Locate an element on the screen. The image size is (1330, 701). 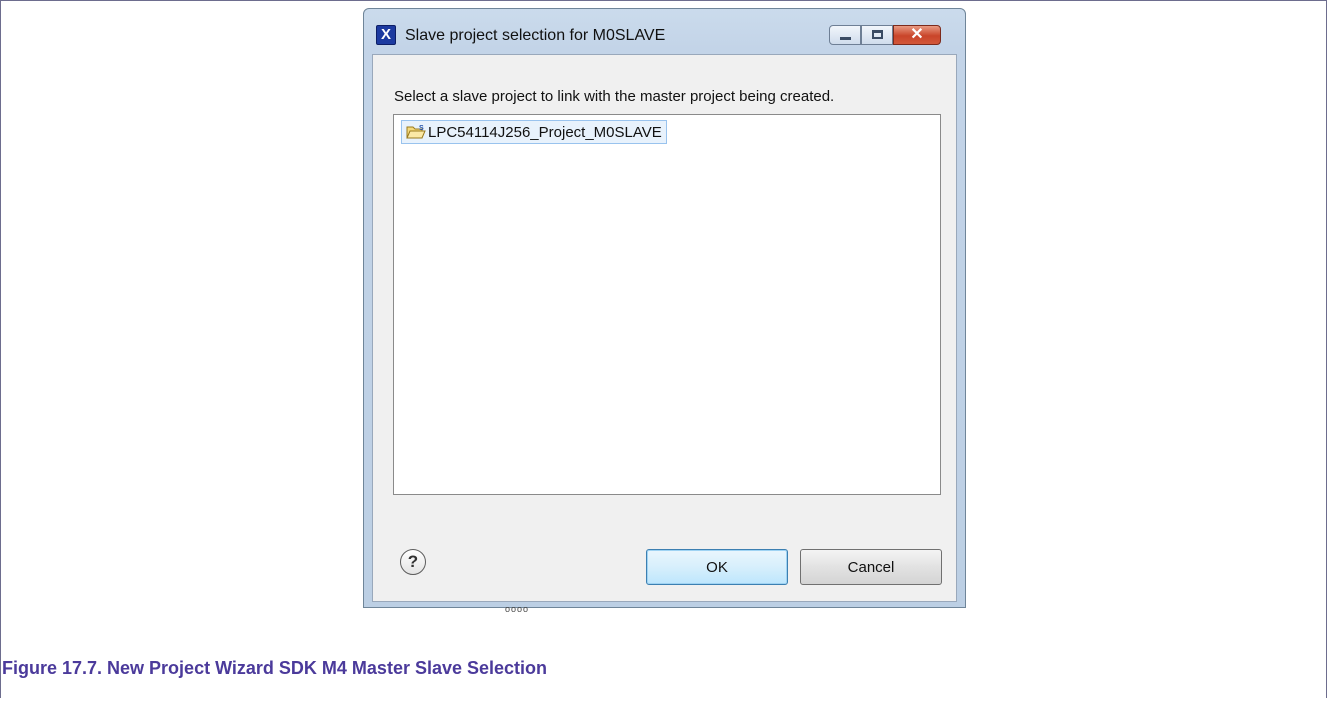
maximize-icon is located at coordinates (877, 34).